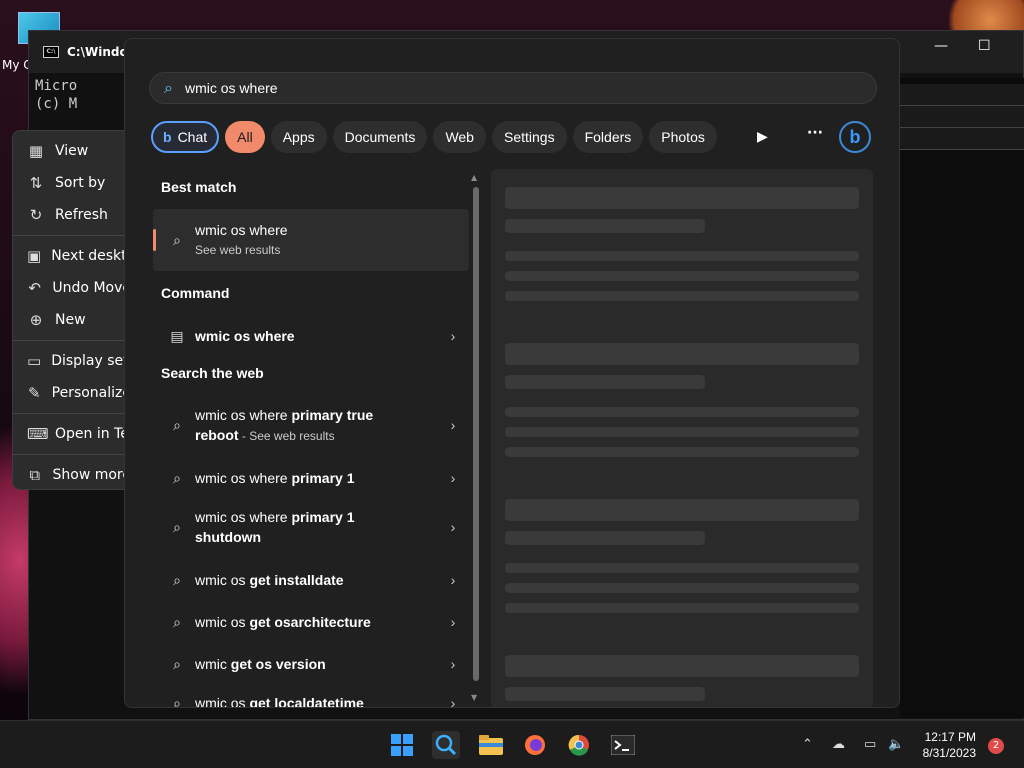  I want to click on web-result: ⌕ wmic get os version ›, so click(311, 664).